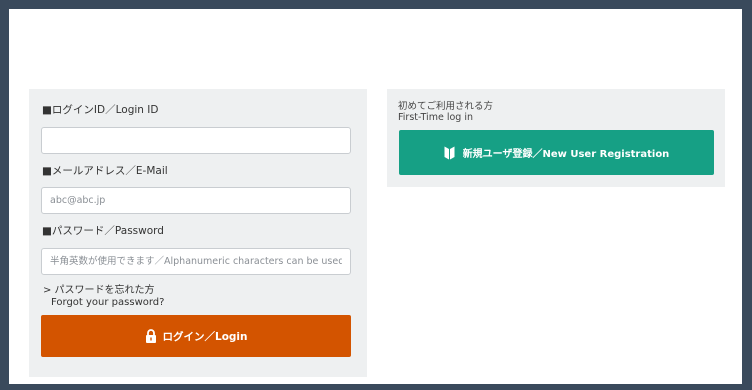 The image size is (752, 390). Describe the element at coordinates (449, 153) in the screenshot. I see `beginner-mark-icon` at that location.